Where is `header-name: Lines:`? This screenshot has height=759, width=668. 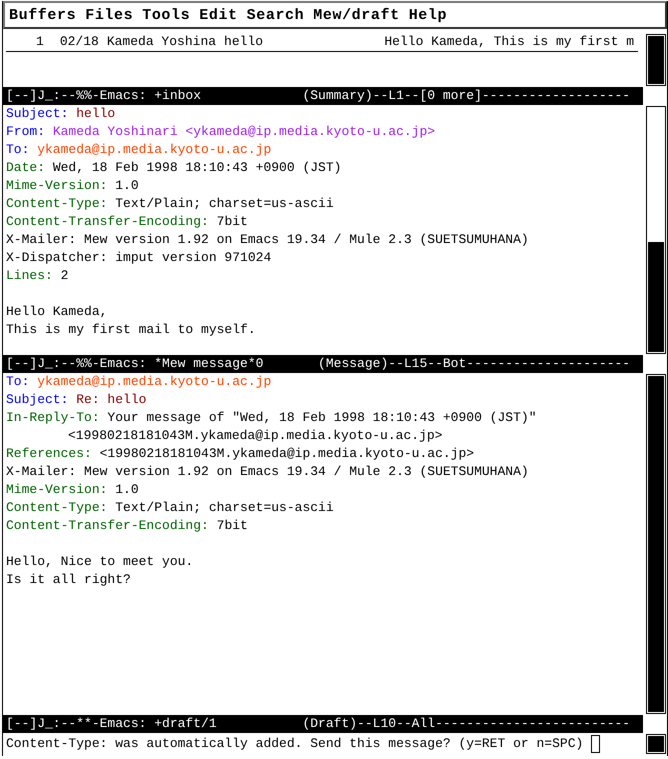
header-name: Lines: is located at coordinates (29, 275).